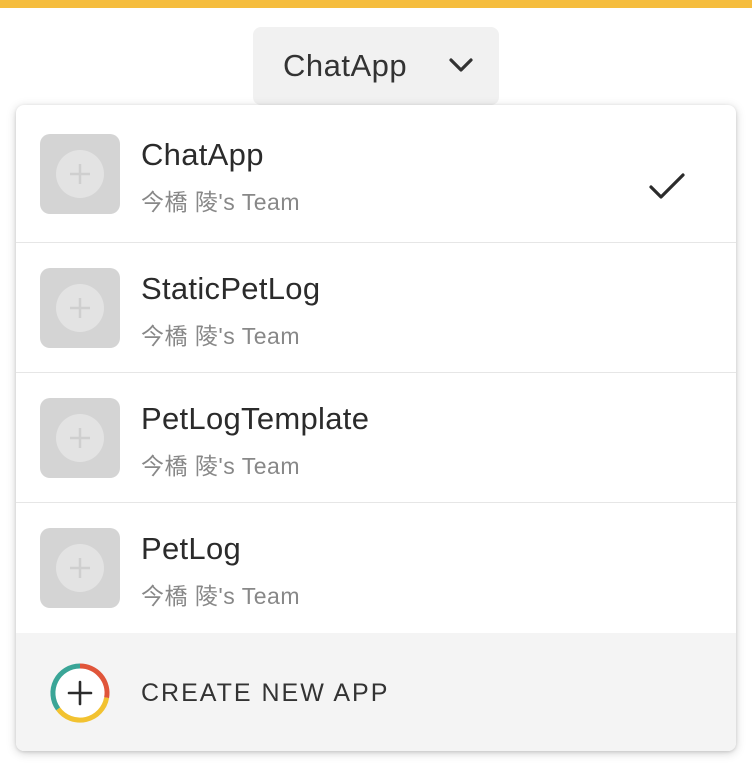 Image resolution: width=752 pixels, height=768 pixels. I want to click on current-app-label: ChatApp, so click(345, 65).